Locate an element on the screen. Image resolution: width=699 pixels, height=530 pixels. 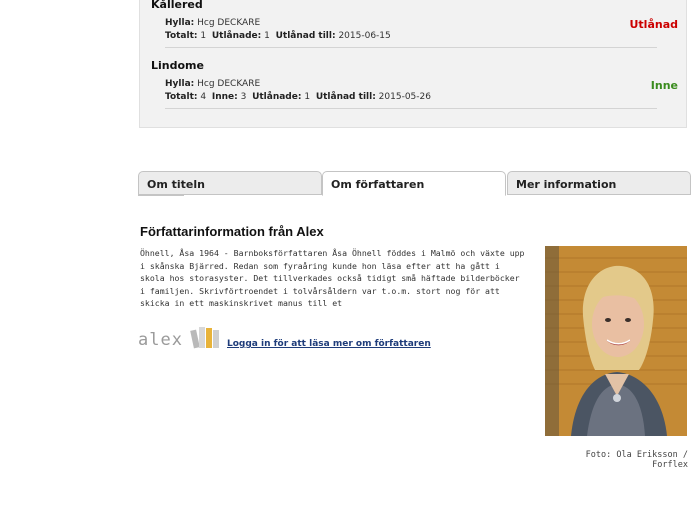
branch-name: Lindome is located at coordinates (177, 65).